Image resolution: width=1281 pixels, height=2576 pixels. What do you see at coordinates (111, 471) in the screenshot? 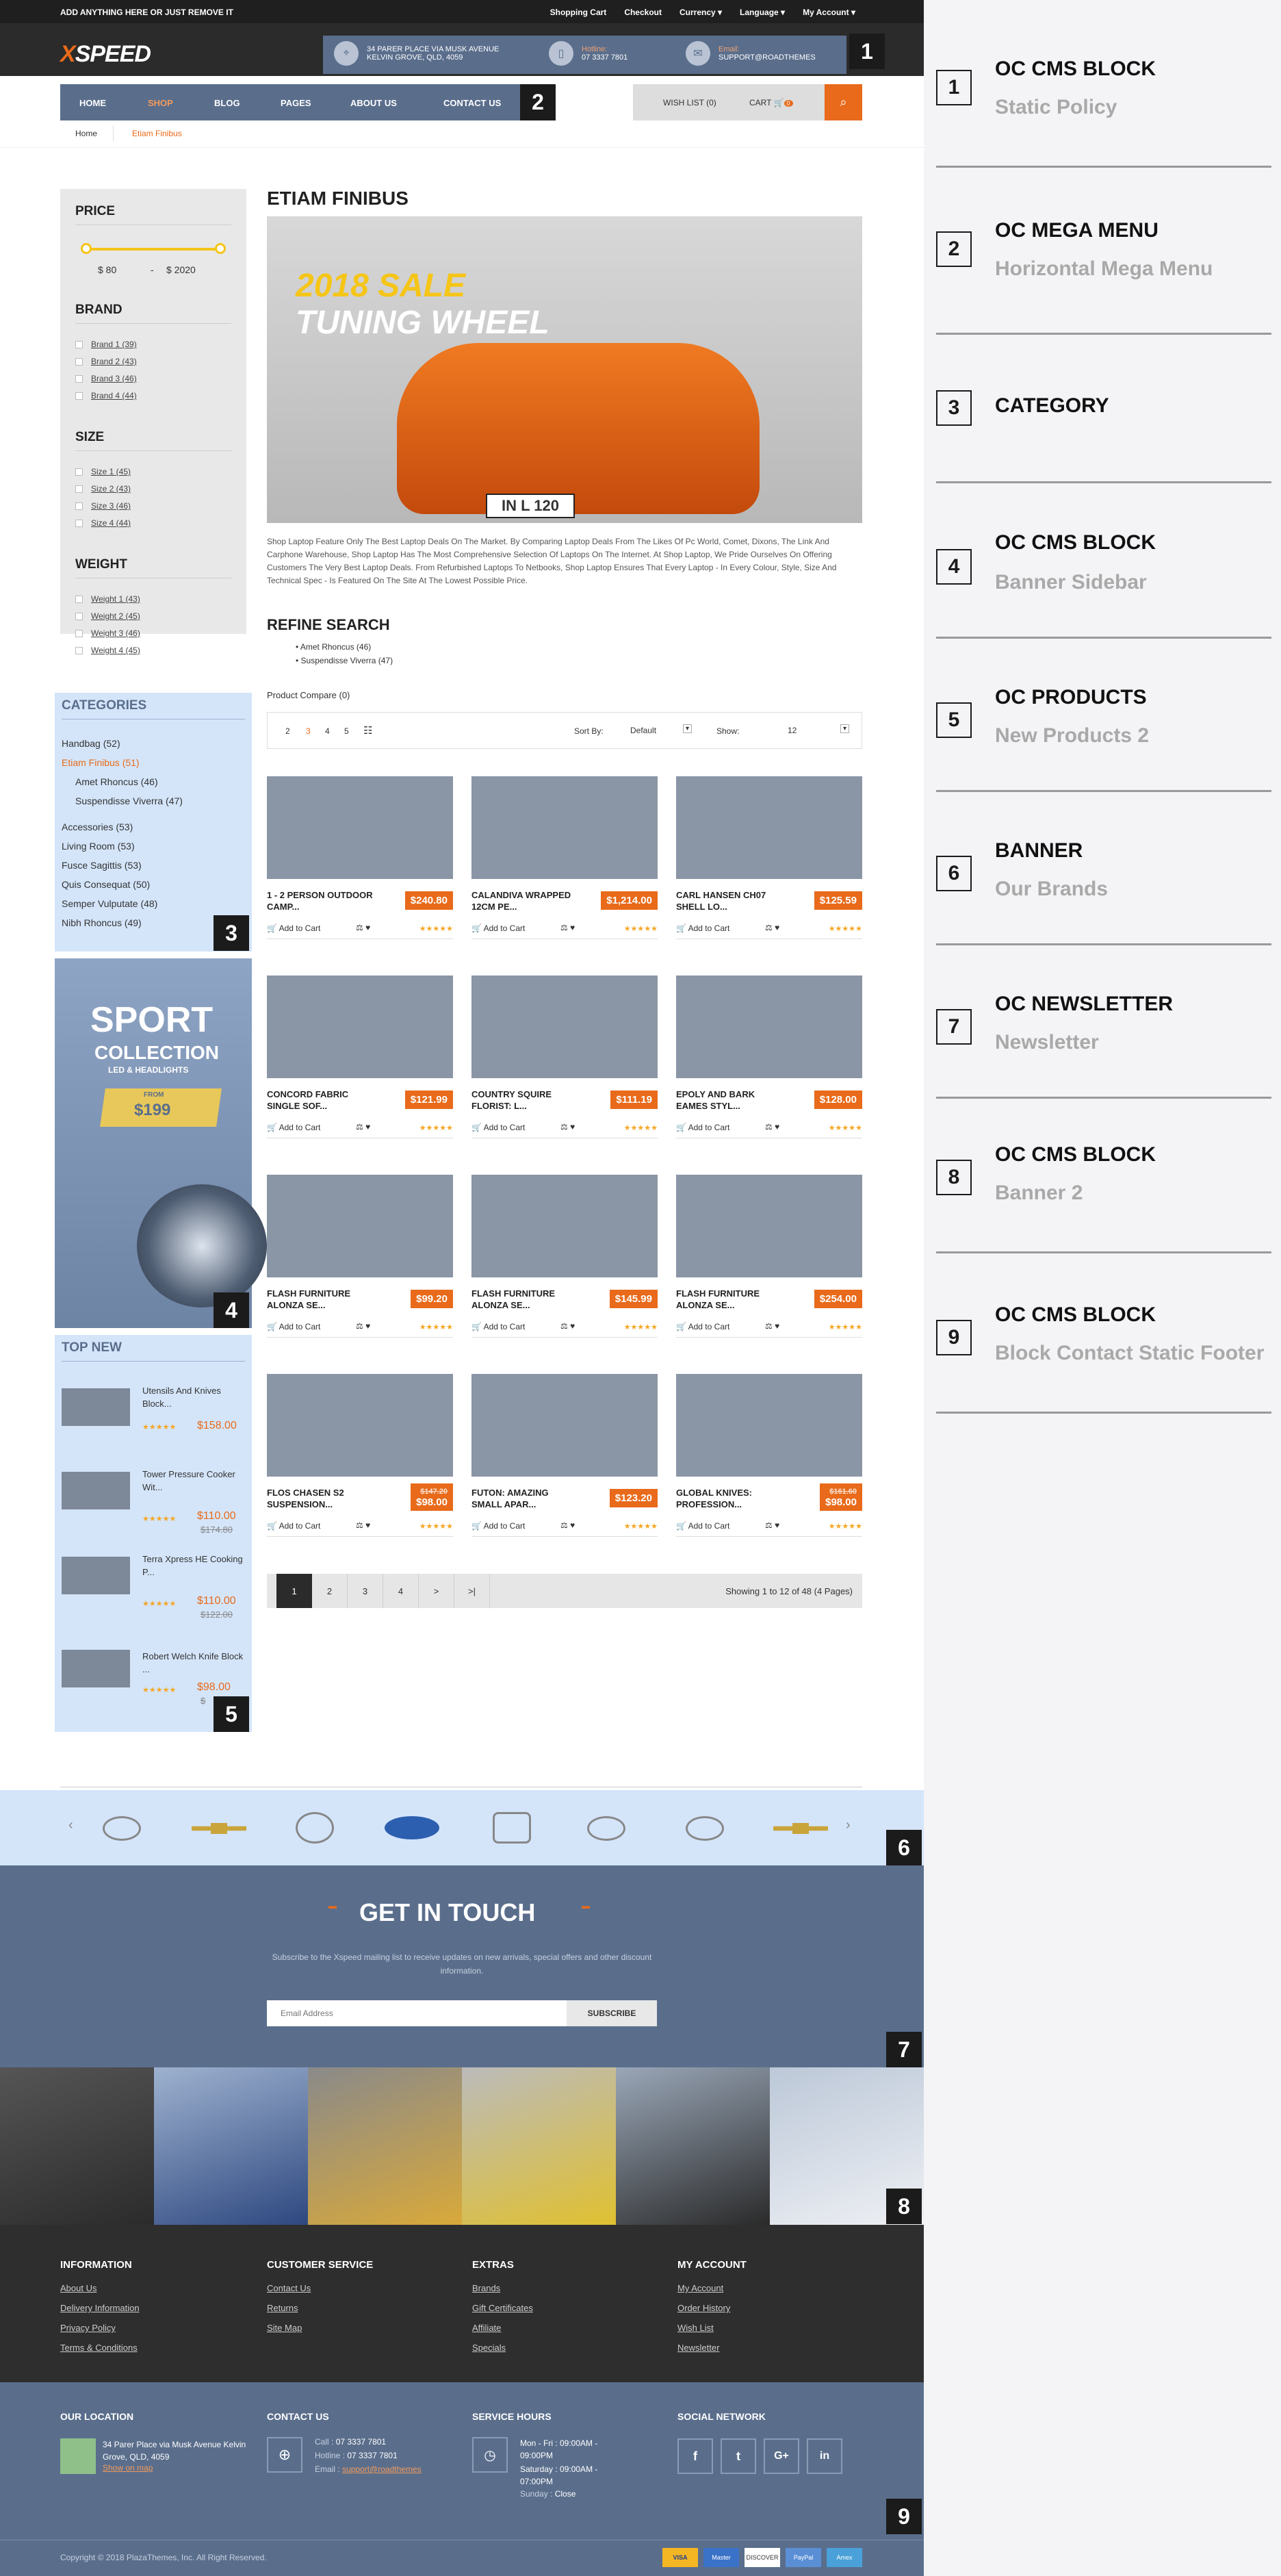
I see `size-filter-1: Size 1 (45)` at bounding box center [111, 471].